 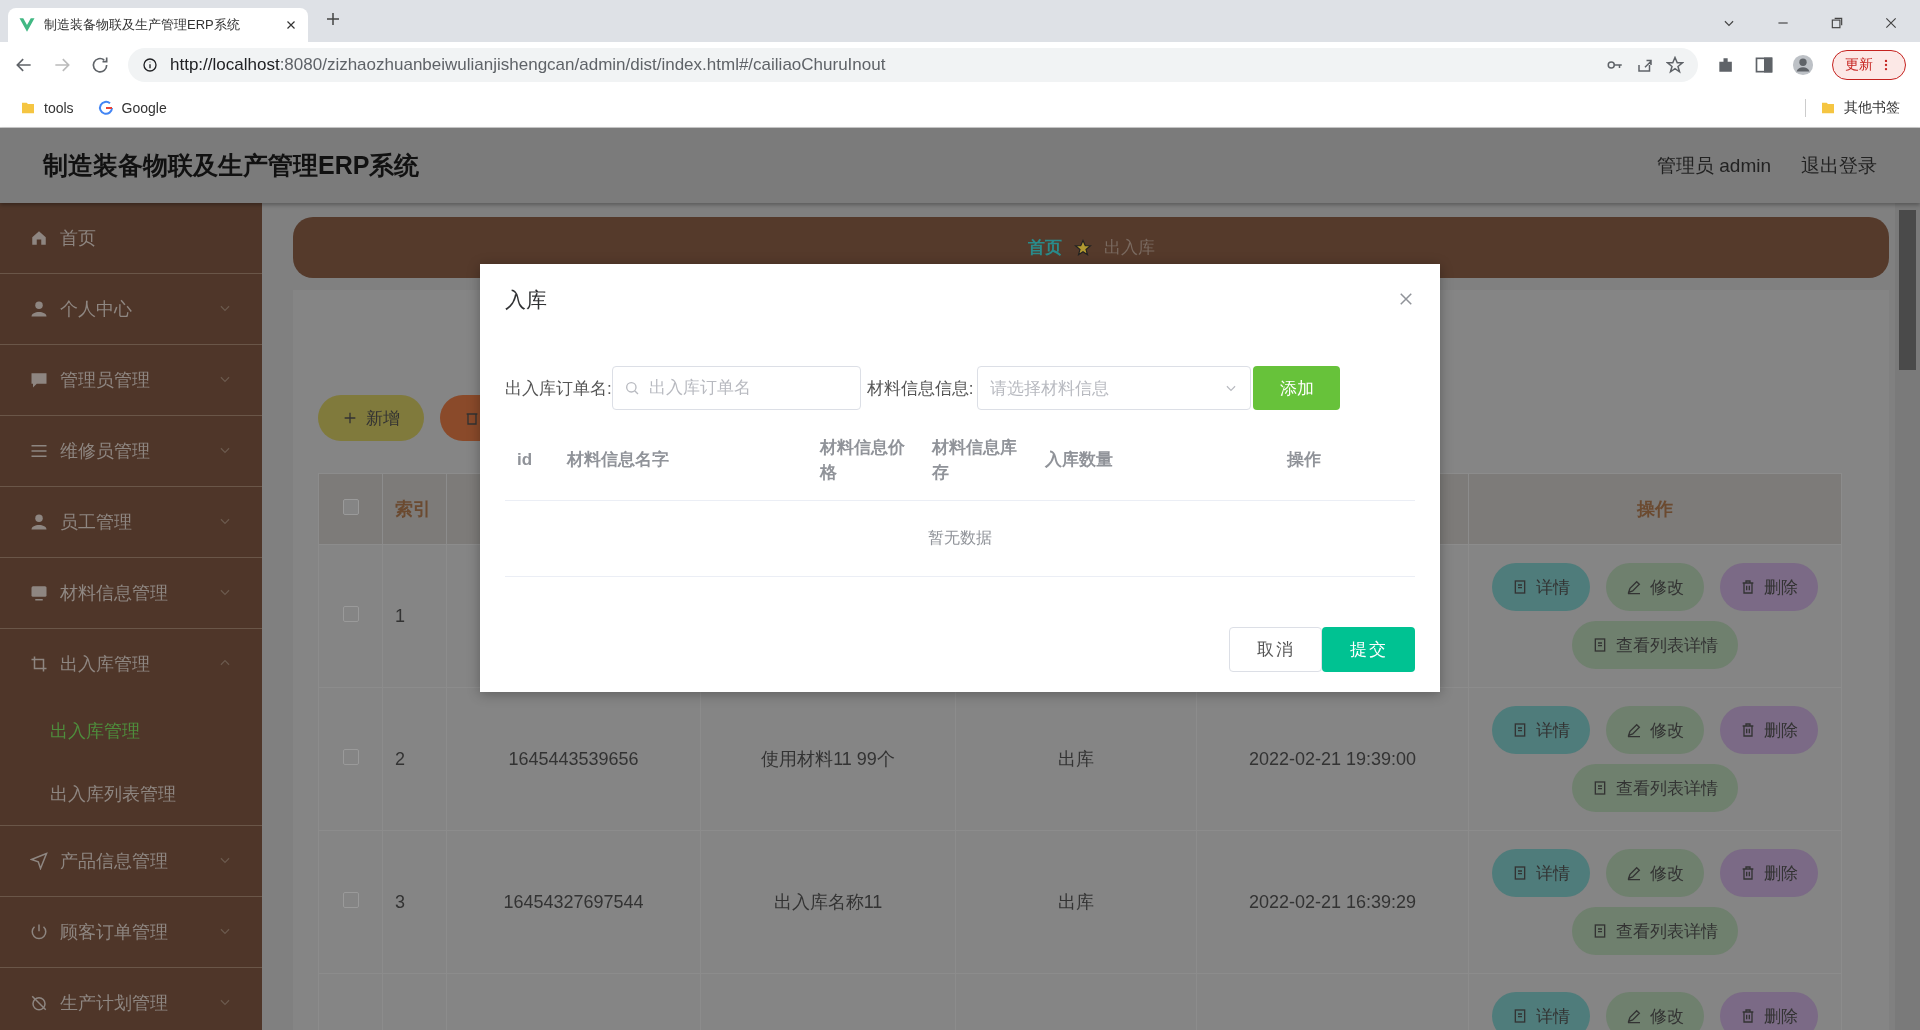 I want to click on app-title: 制造装备物联及生产管理ERP系统, so click(x=232, y=165).